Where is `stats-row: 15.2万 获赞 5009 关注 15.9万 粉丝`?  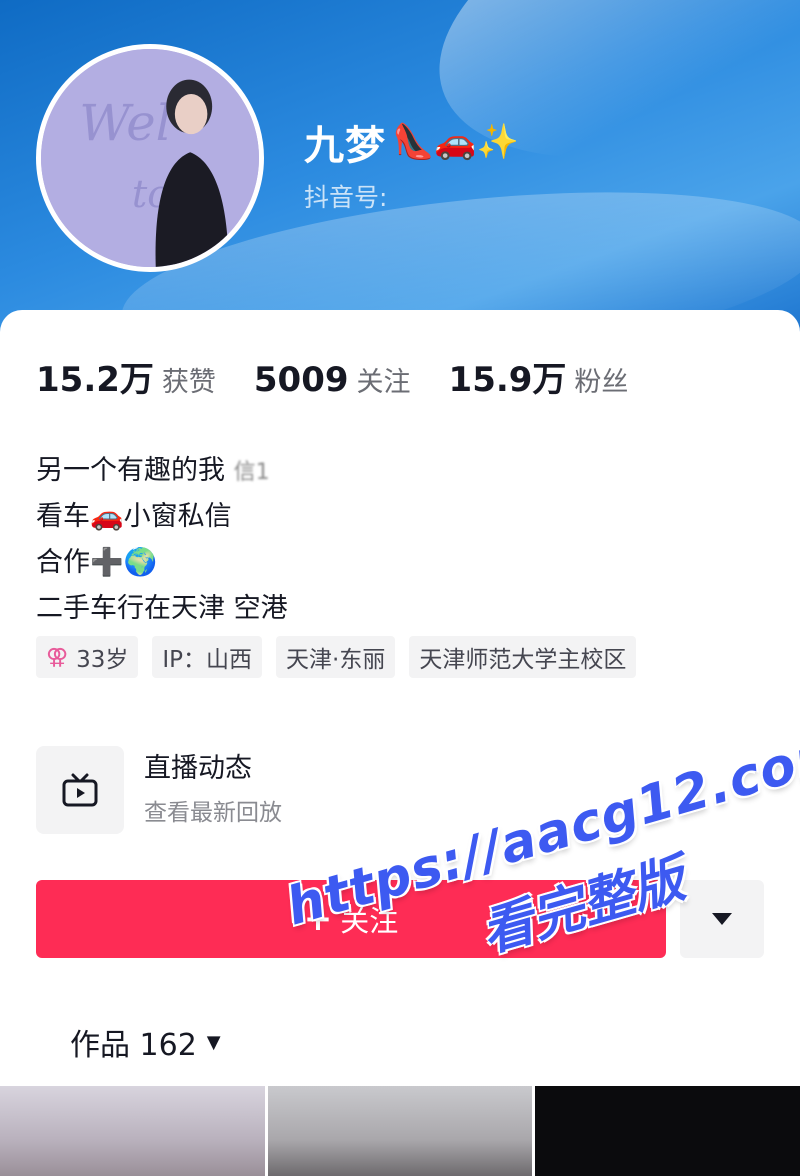 stats-row: 15.2万 获赞 5009 关注 15.9万 粉丝 is located at coordinates (351, 376).